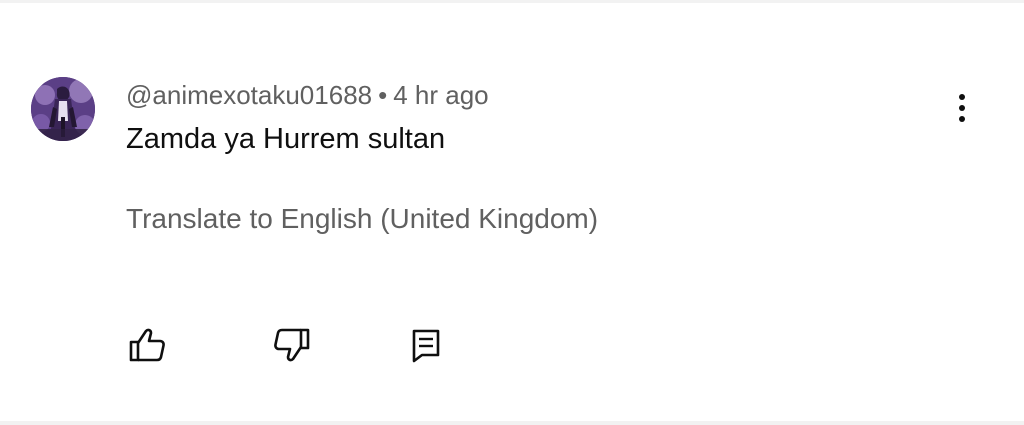 The height and width of the screenshot is (425, 1024). Describe the element at coordinates (249, 95) in the screenshot. I see `author-handle: @animexotaku01688` at that location.